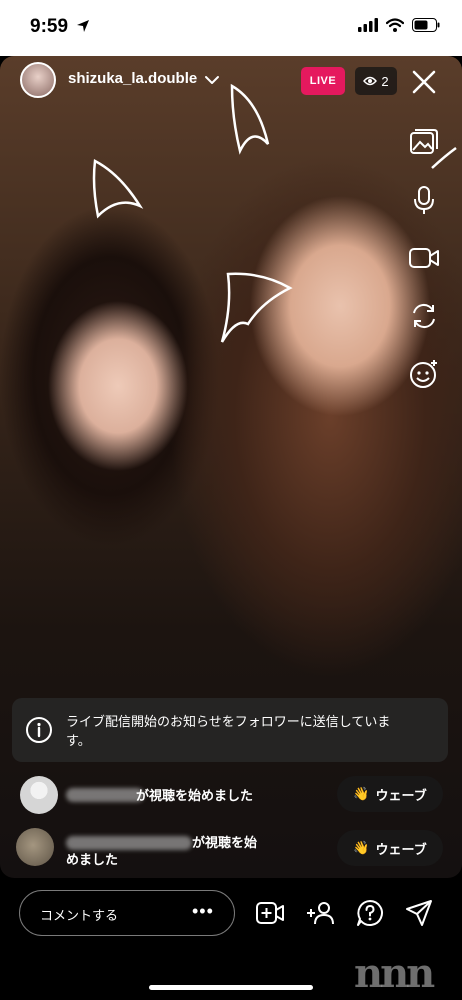  What do you see at coordinates (270, 913) in the screenshot?
I see `add-guest-icon` at bounding box center [270, 913].